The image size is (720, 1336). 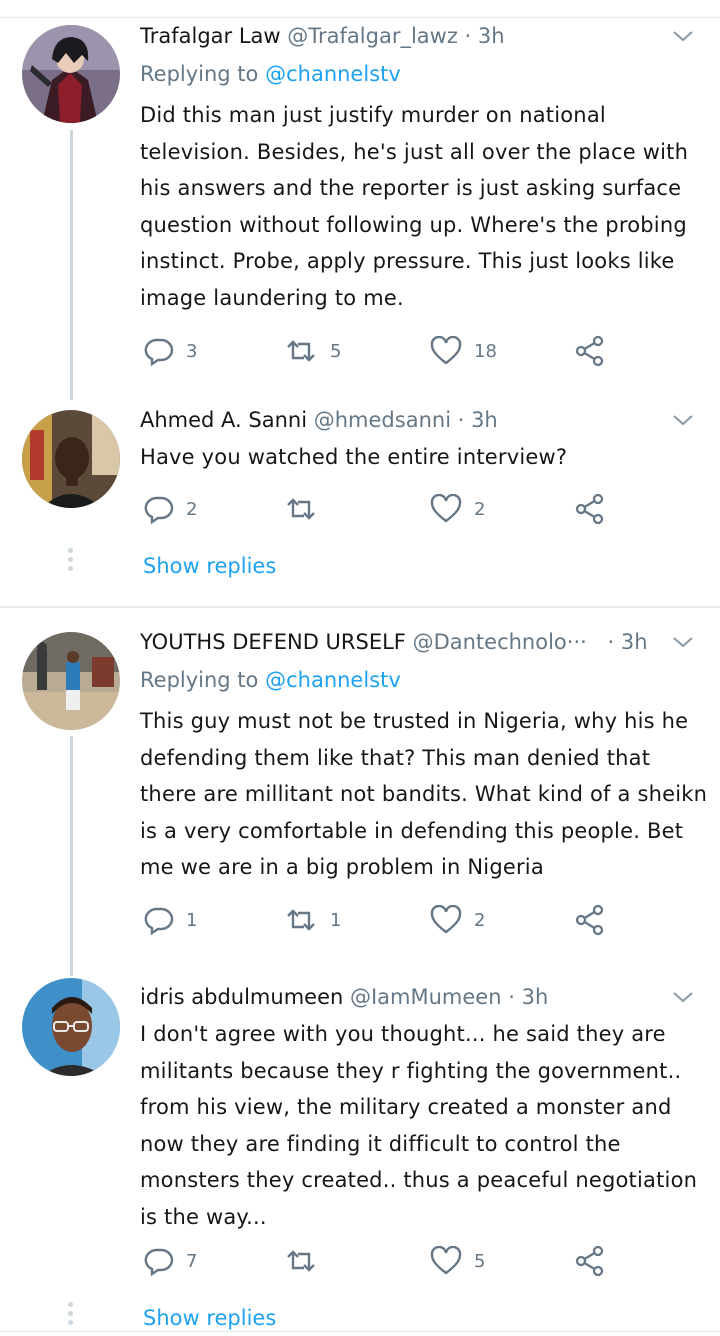 I want to click on bottom-divider, so click(x=360, y=1331).